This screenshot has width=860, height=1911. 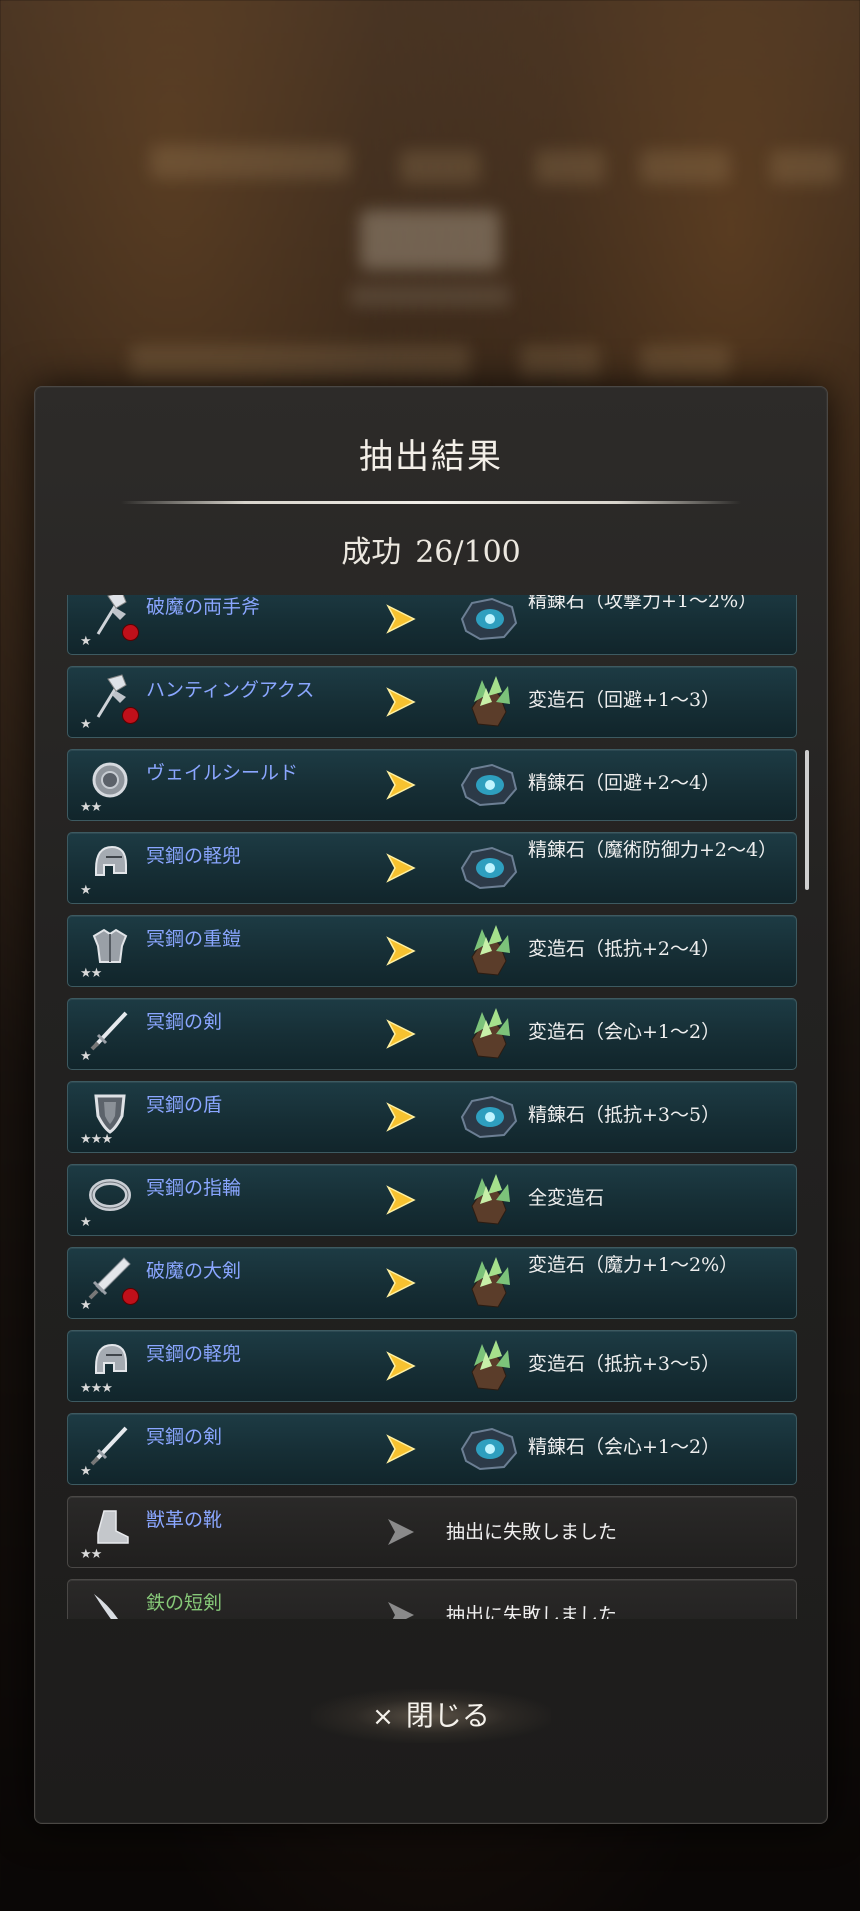 I want to click on extraction-result-text: 変造石（会心+1～2）, so click(x=624, y=1032).